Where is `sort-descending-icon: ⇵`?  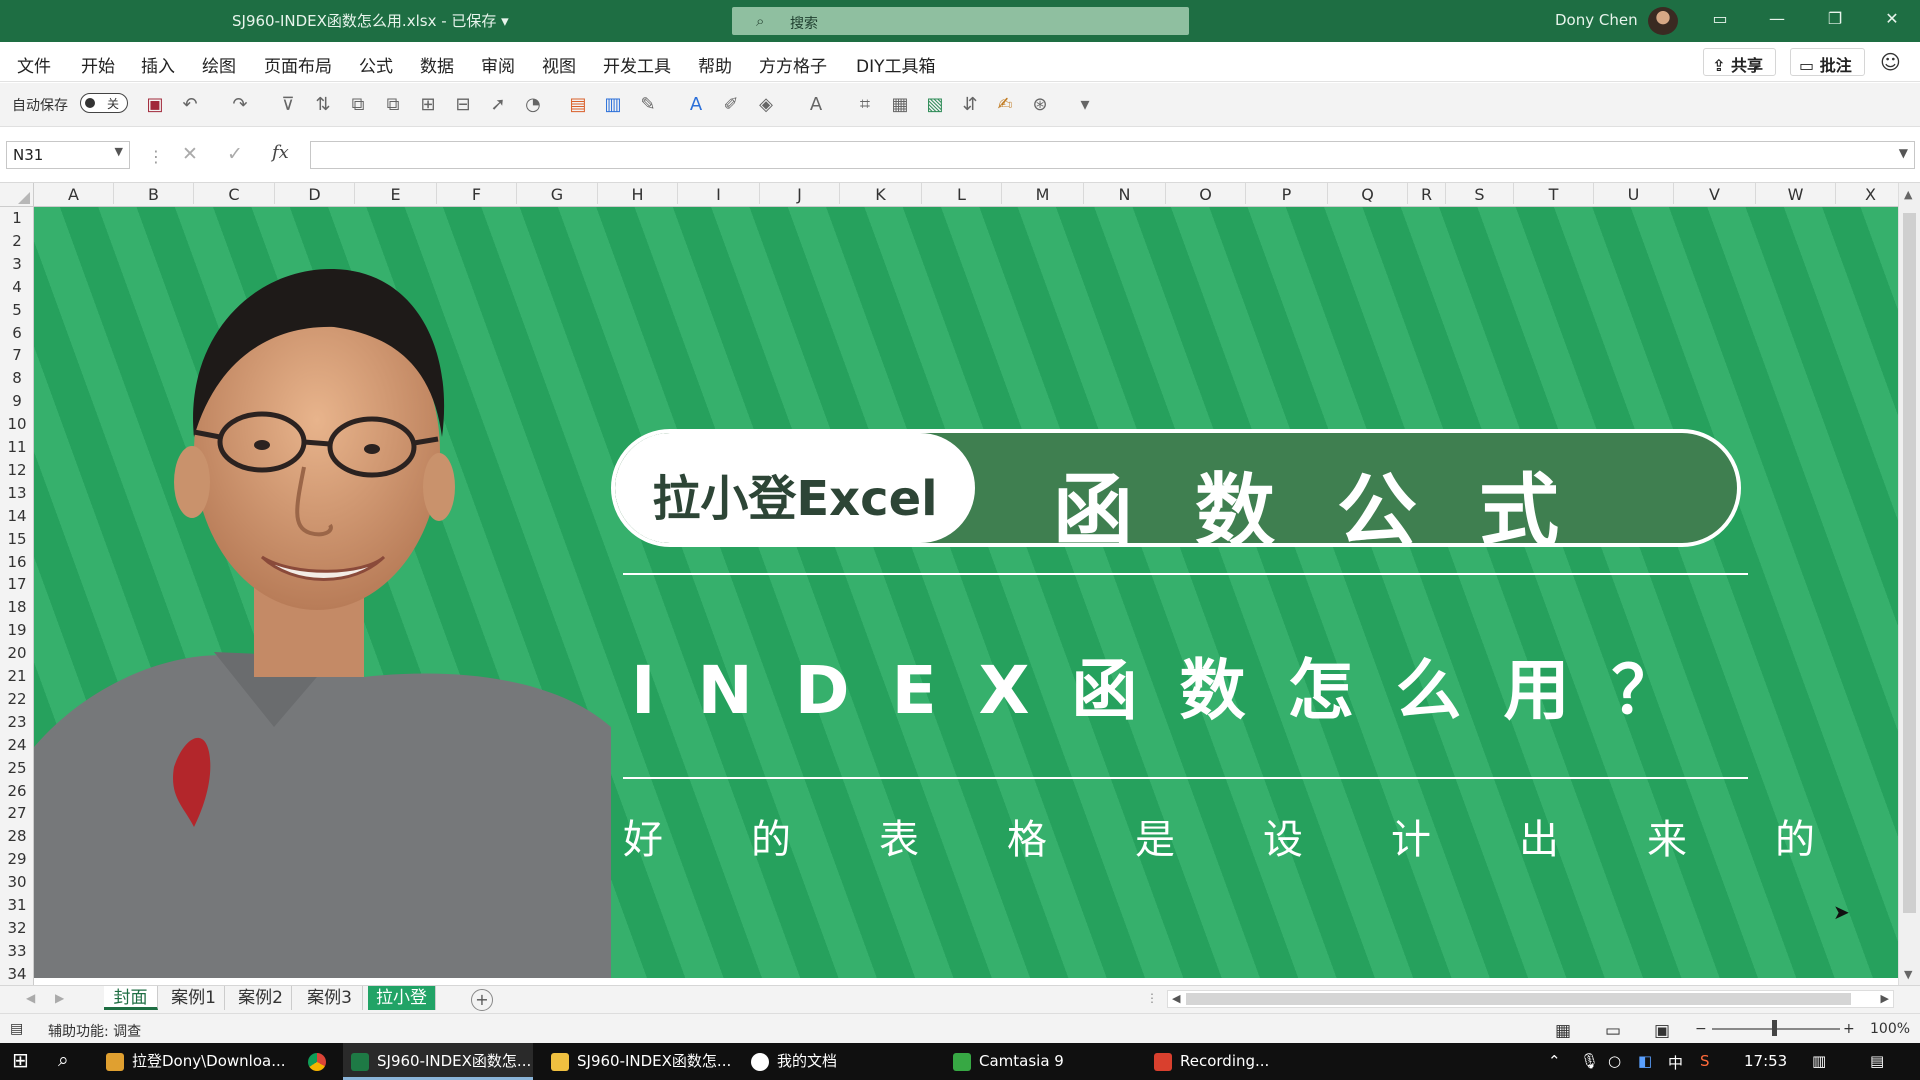
sort-descending-icon: ⇵ is located at coordinates (970, 105).